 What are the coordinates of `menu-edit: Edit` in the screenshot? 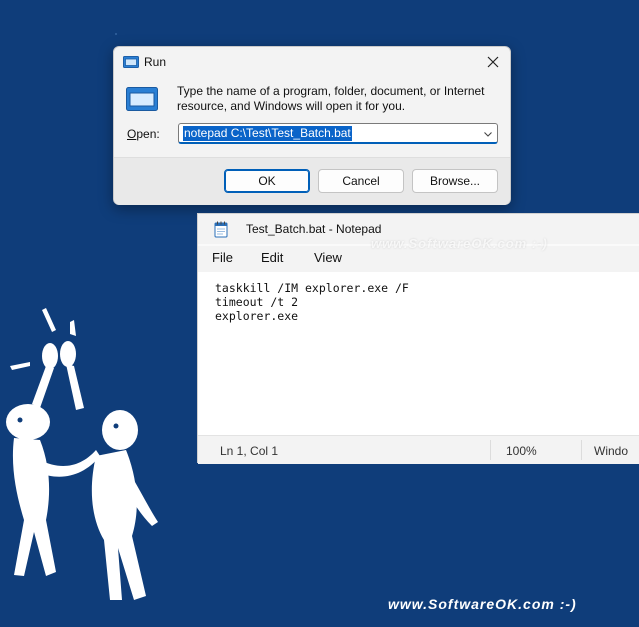 It's located at (272, 257).